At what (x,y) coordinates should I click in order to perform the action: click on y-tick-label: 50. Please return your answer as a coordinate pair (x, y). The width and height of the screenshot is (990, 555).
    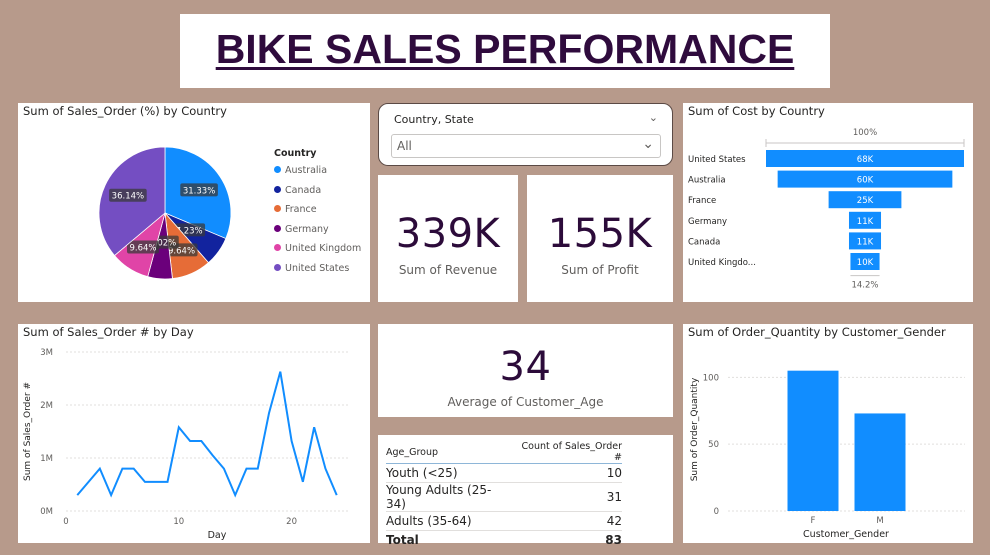
    Looking at the image, I should click on (713, 445).